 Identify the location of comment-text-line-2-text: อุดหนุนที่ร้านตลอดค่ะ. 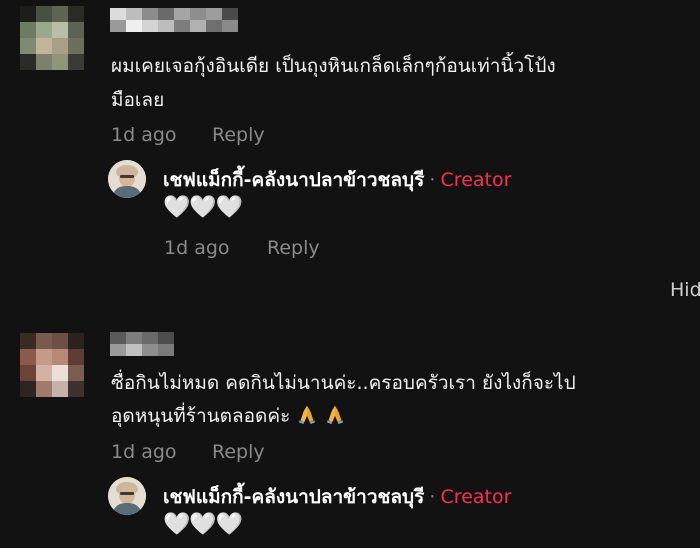
(201, 416).